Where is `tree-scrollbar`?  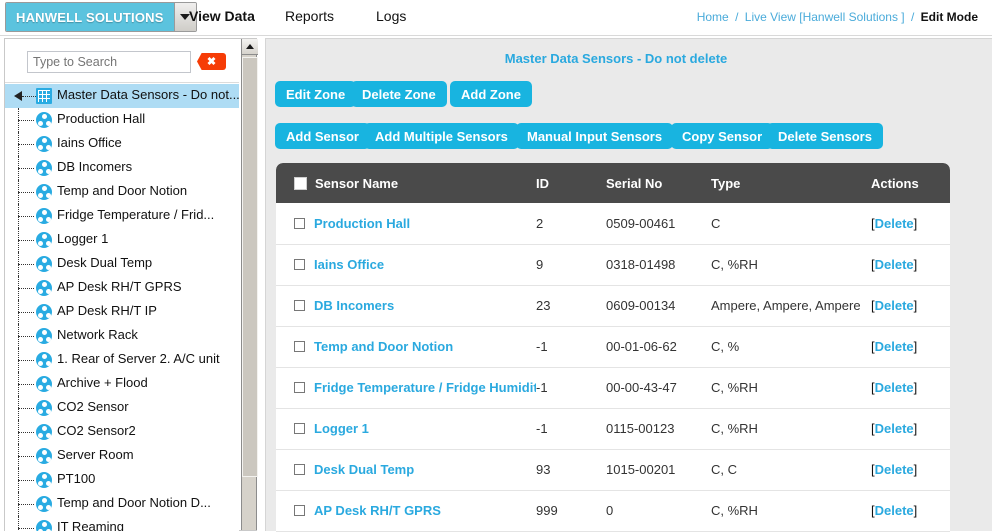
tree-scrollbar is located at coordinates (249, 284).